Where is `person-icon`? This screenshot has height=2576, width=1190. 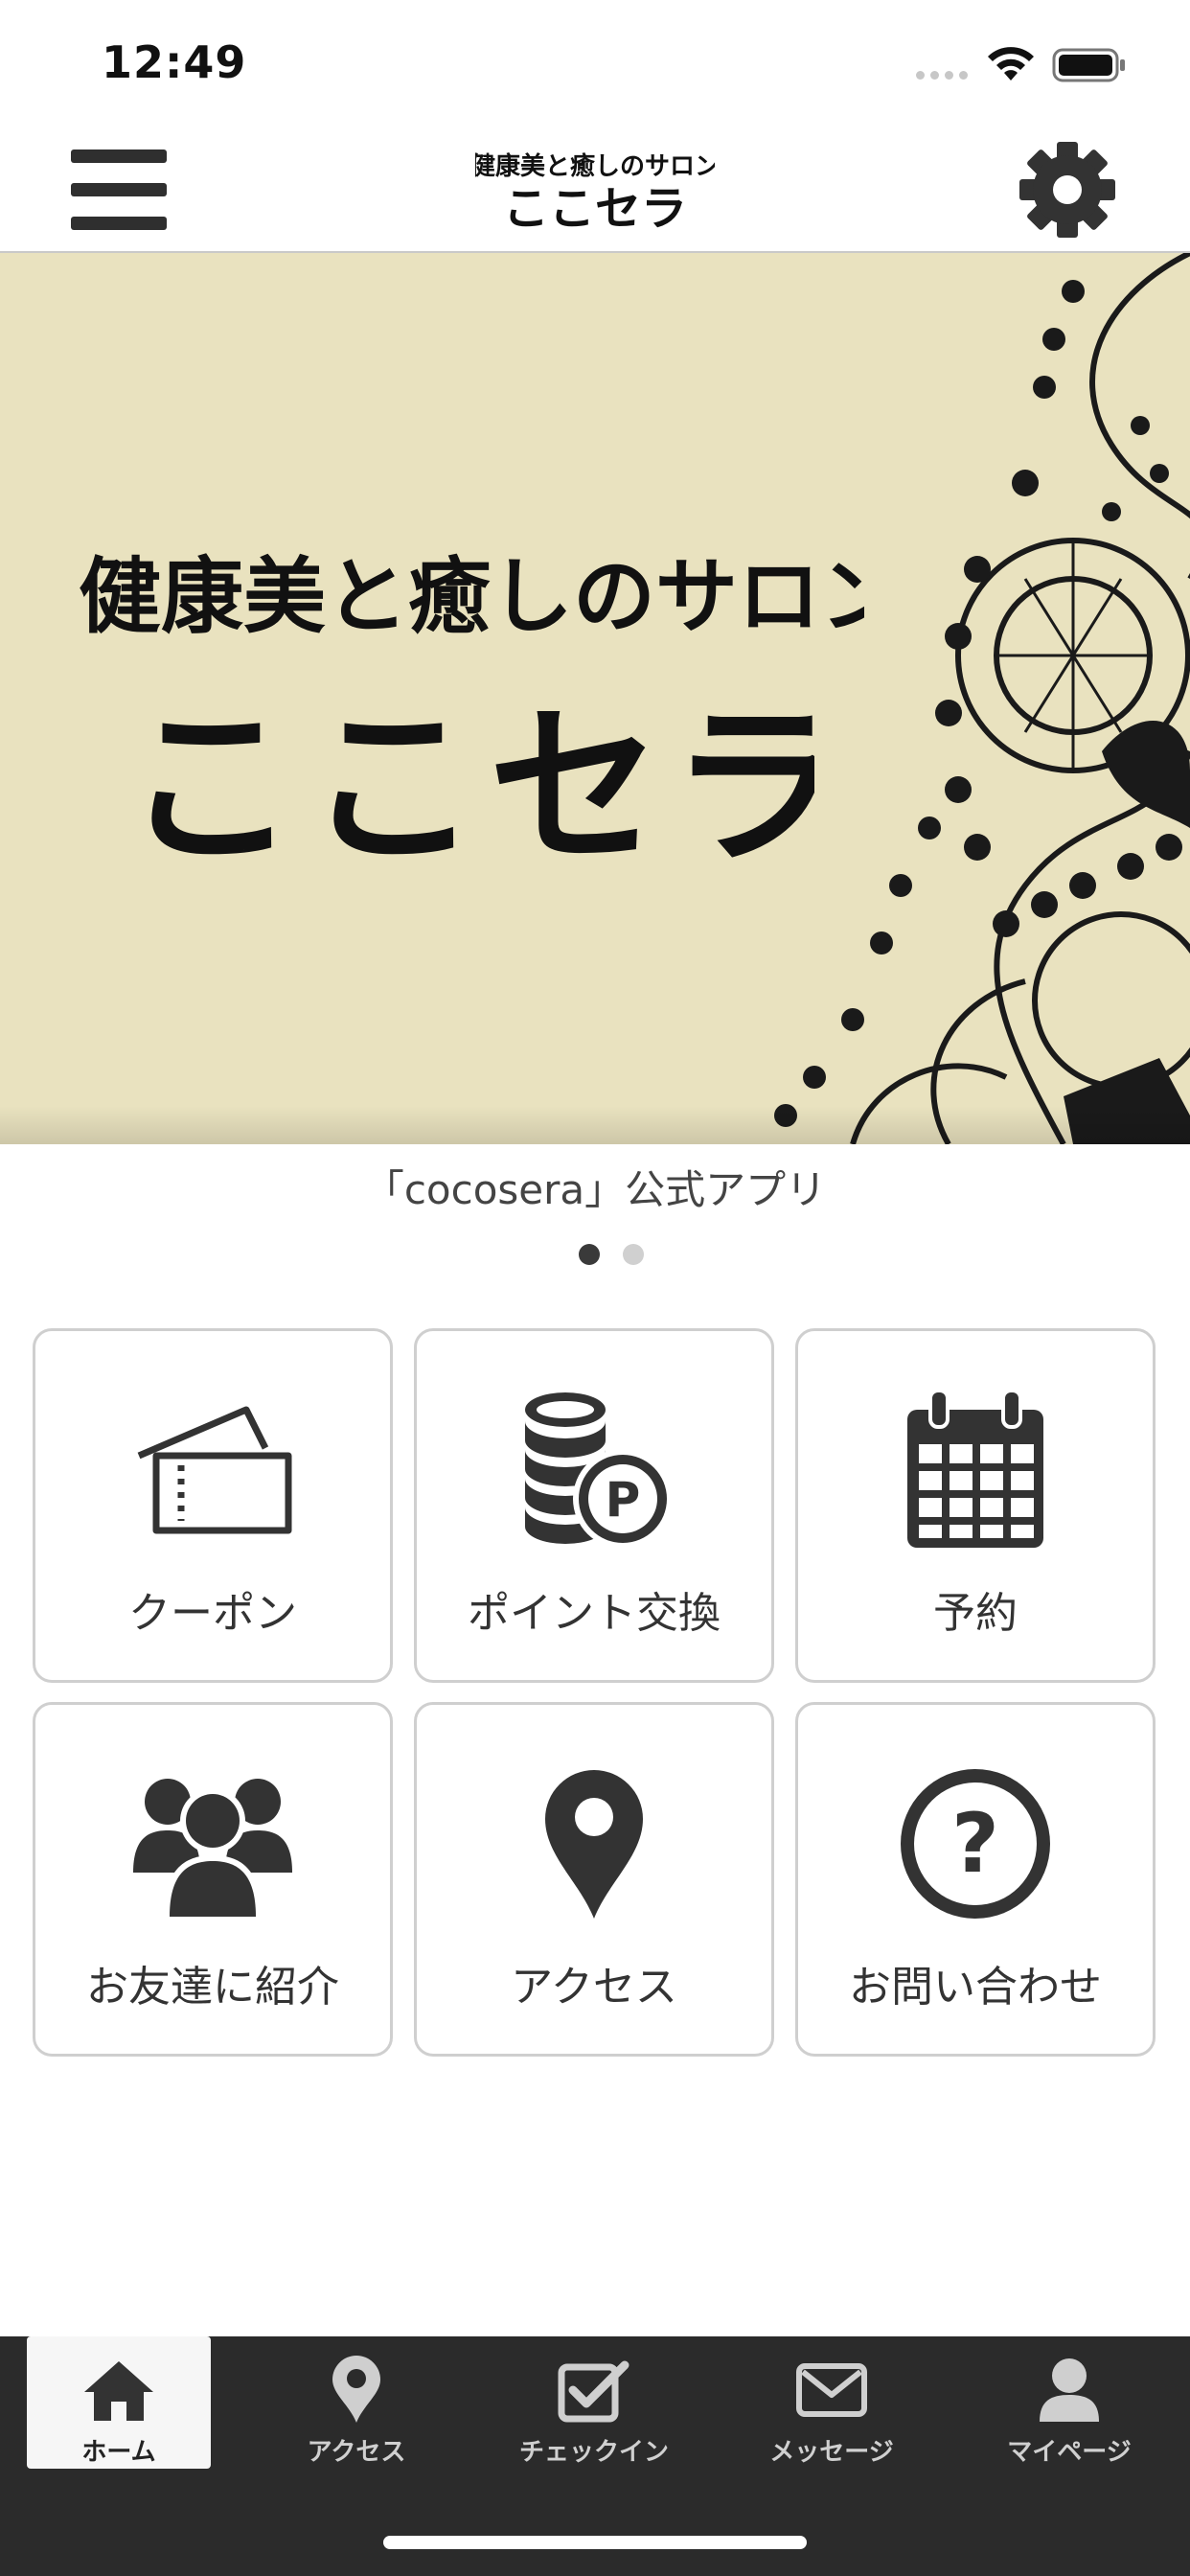
person-icon is located at coordinates (1070, 2390).